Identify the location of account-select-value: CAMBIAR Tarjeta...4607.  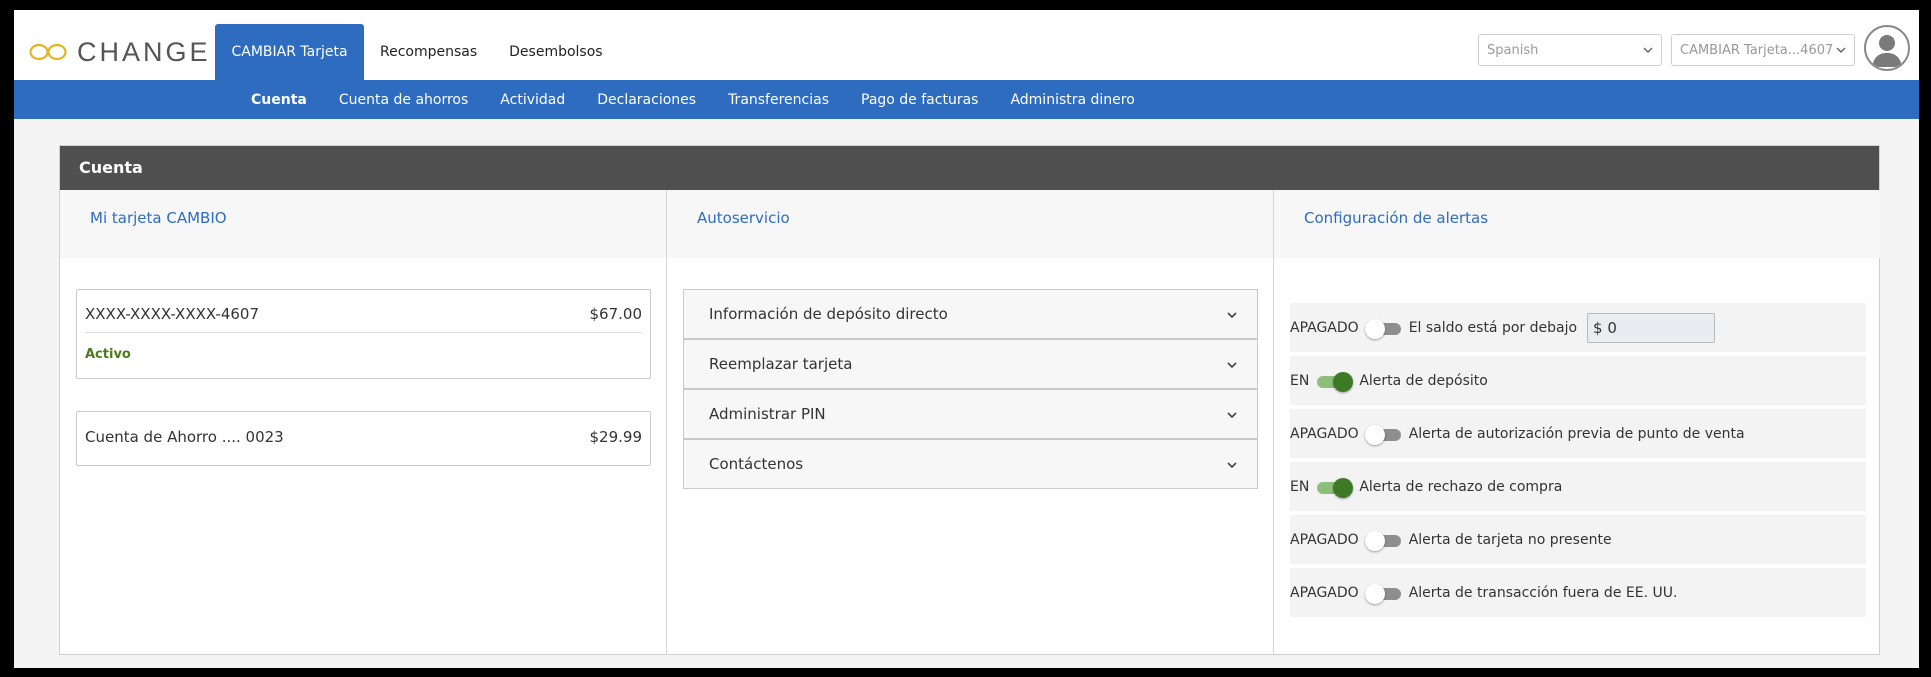
(1757, 50).